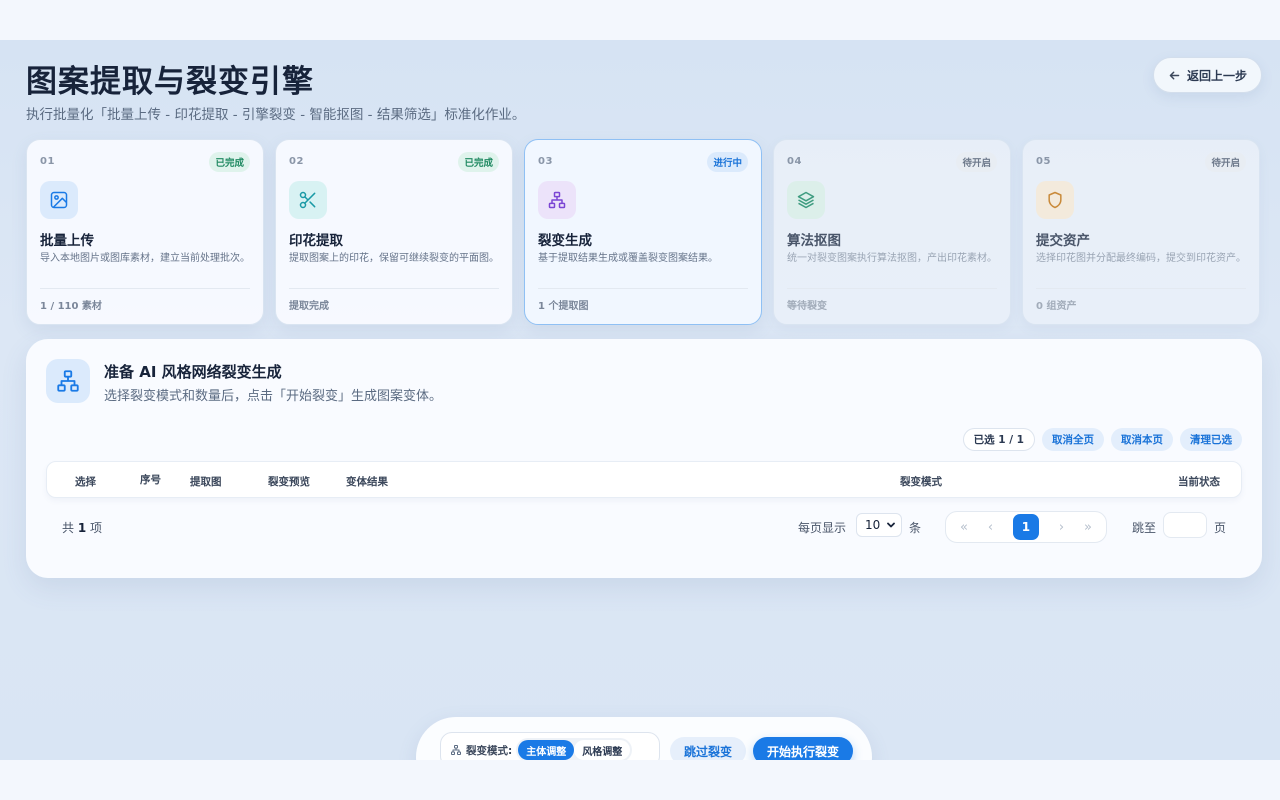 This screenshot has height=800, width=1280. What do you see at coordinates (289, 482) in the screenshot?
I see `column-header-preview: 裂变预览` at bounding box center [289, 482].